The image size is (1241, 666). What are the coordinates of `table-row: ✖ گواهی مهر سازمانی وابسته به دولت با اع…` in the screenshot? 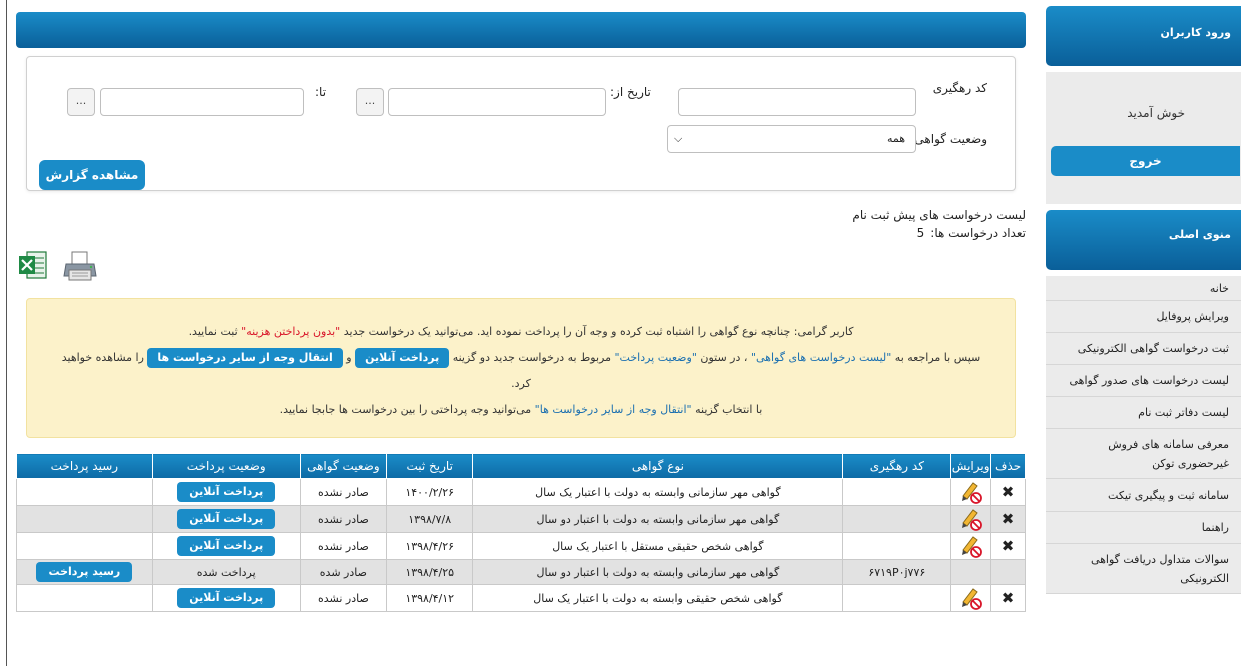 It's located at (521, 492).